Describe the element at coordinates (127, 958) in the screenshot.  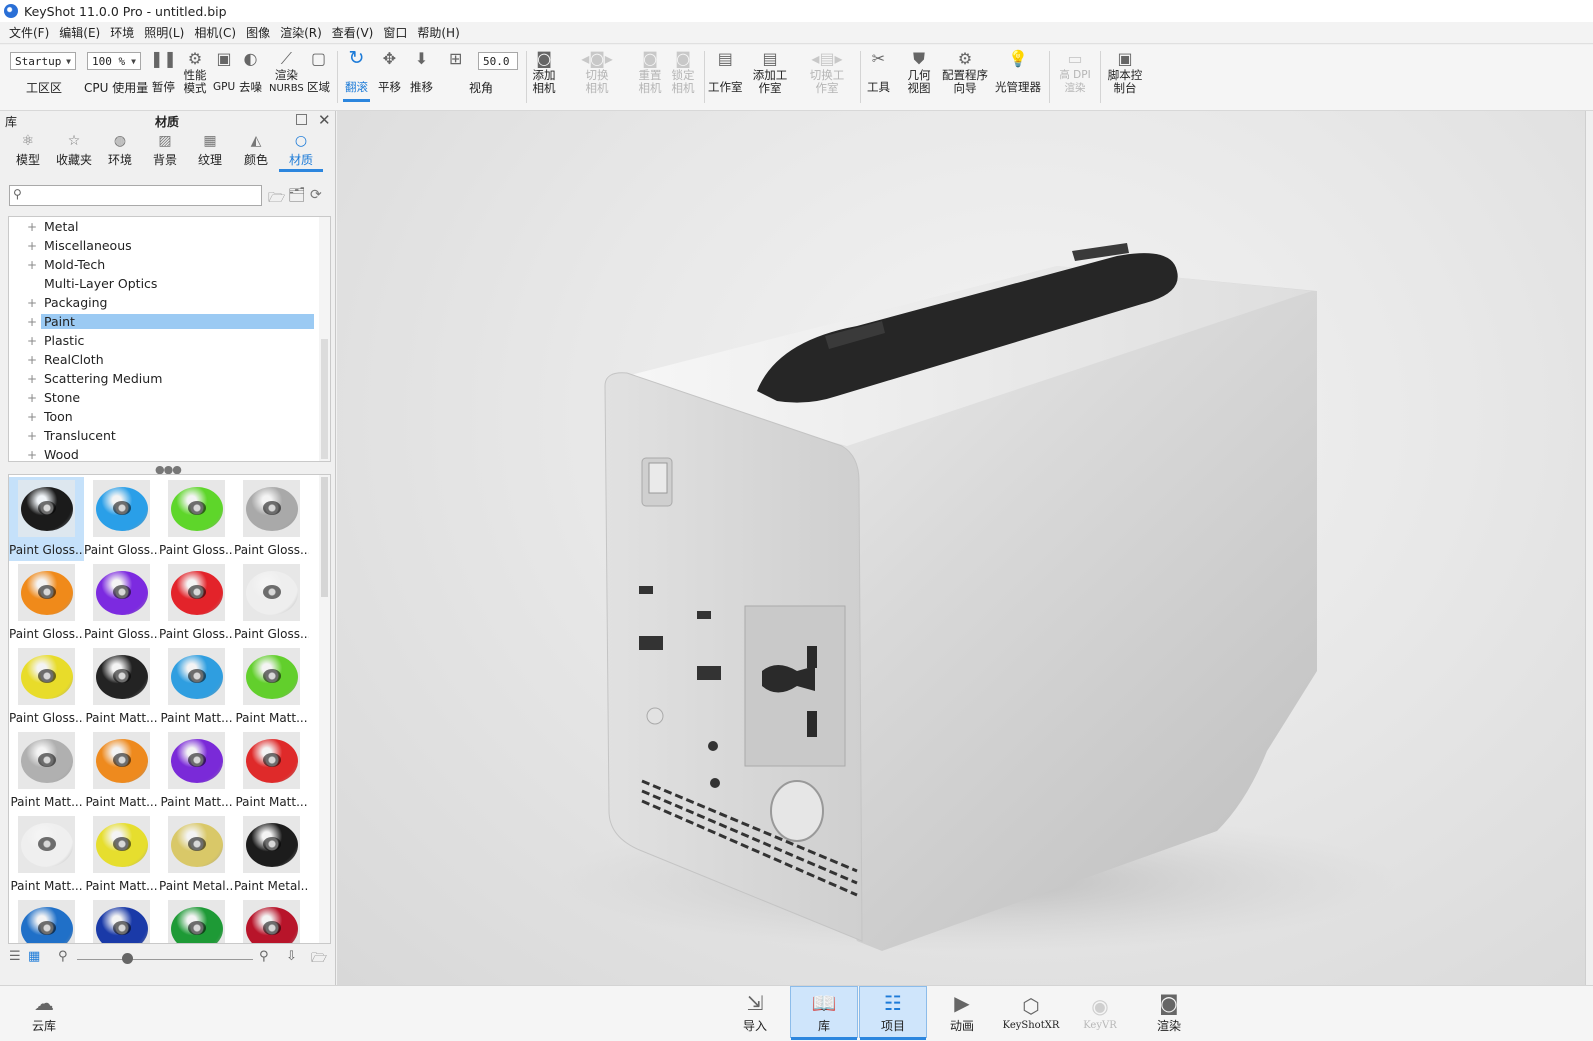
I see `thumbnail-size-slider-knob` at that location.